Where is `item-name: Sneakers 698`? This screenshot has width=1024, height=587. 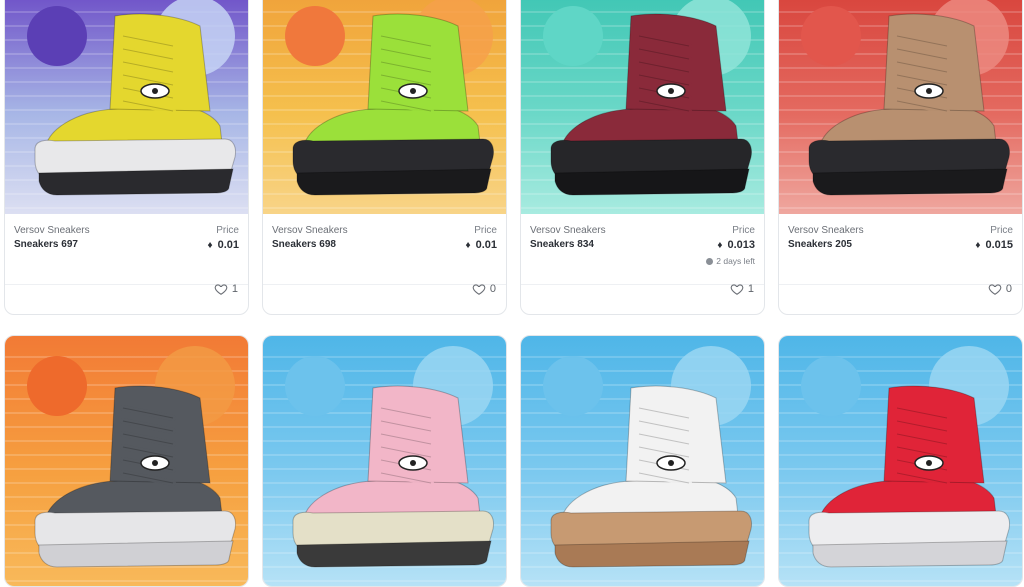 item-name: Sneakers 698 is located at coordinates (304, 244).